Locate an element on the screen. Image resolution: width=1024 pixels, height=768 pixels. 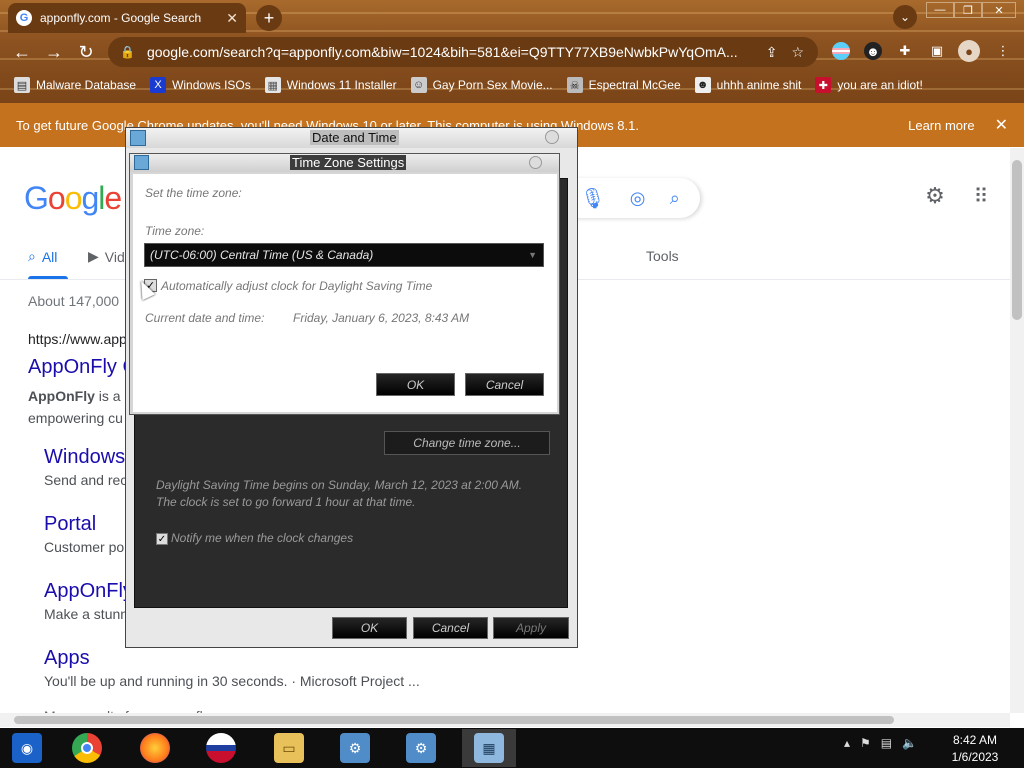
bookmark-malware-database: ▤ Malware Database is located at coordinates (75, 85).